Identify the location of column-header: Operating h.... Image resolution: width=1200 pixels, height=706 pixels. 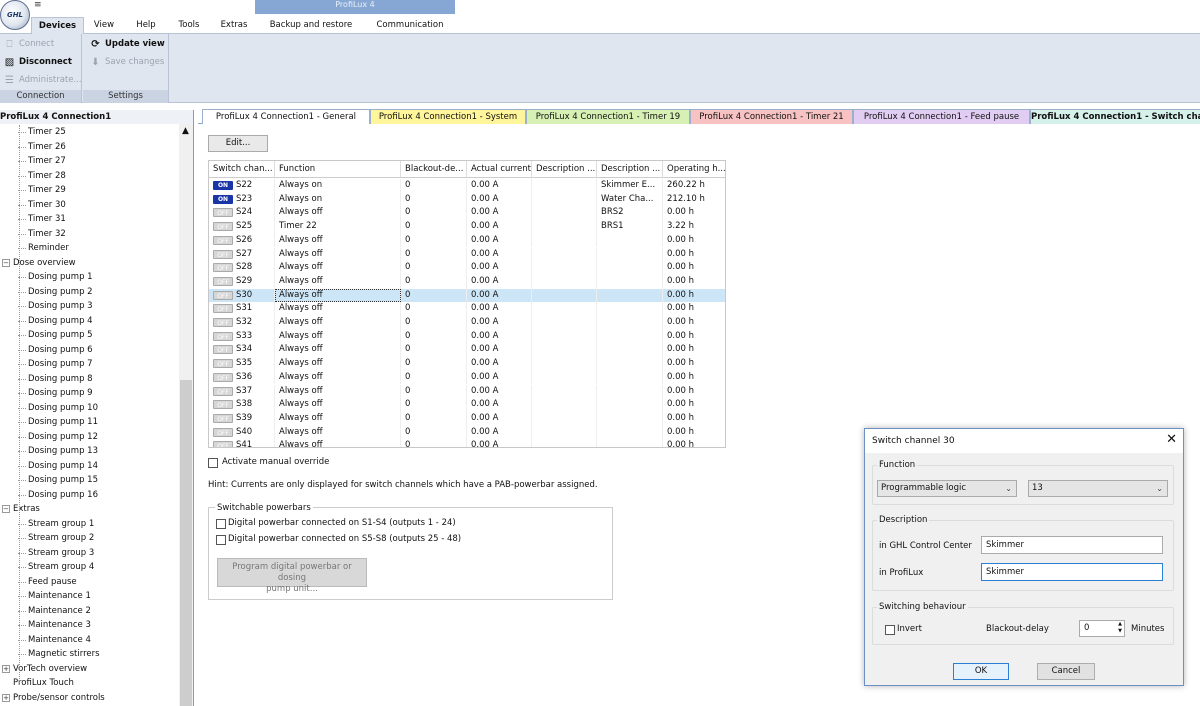
(694, 169).